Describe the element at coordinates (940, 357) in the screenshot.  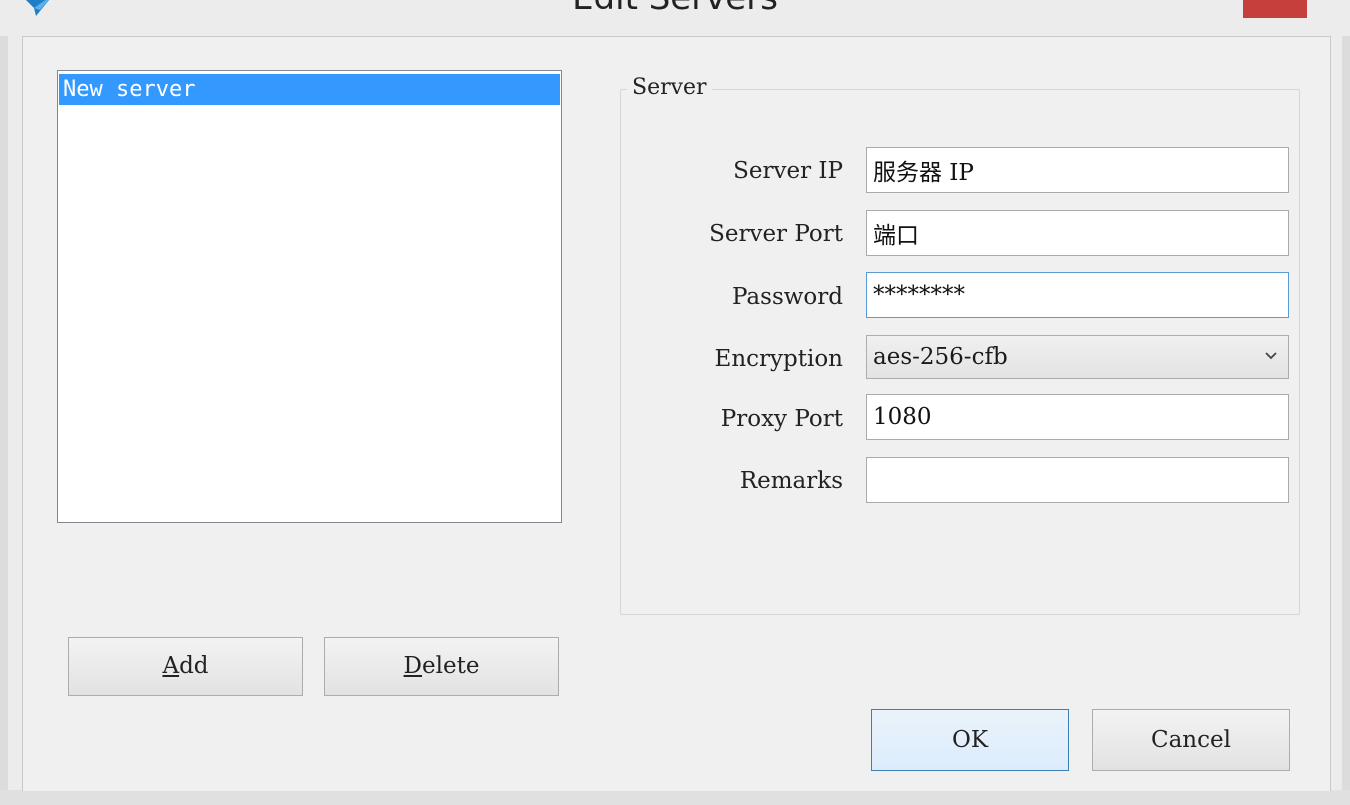
I see `encryption-value: aes-256-cfb` at that location.